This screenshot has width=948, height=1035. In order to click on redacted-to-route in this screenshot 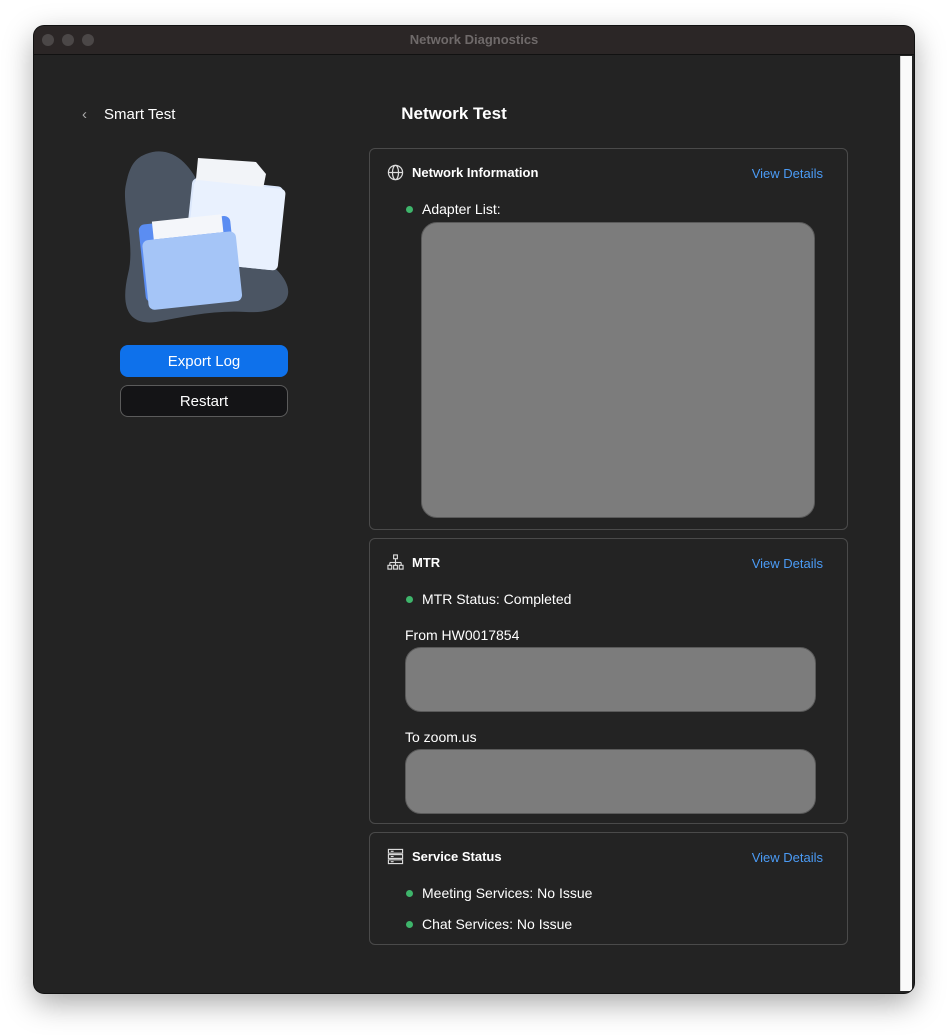, I will do `click(610, 781)`.